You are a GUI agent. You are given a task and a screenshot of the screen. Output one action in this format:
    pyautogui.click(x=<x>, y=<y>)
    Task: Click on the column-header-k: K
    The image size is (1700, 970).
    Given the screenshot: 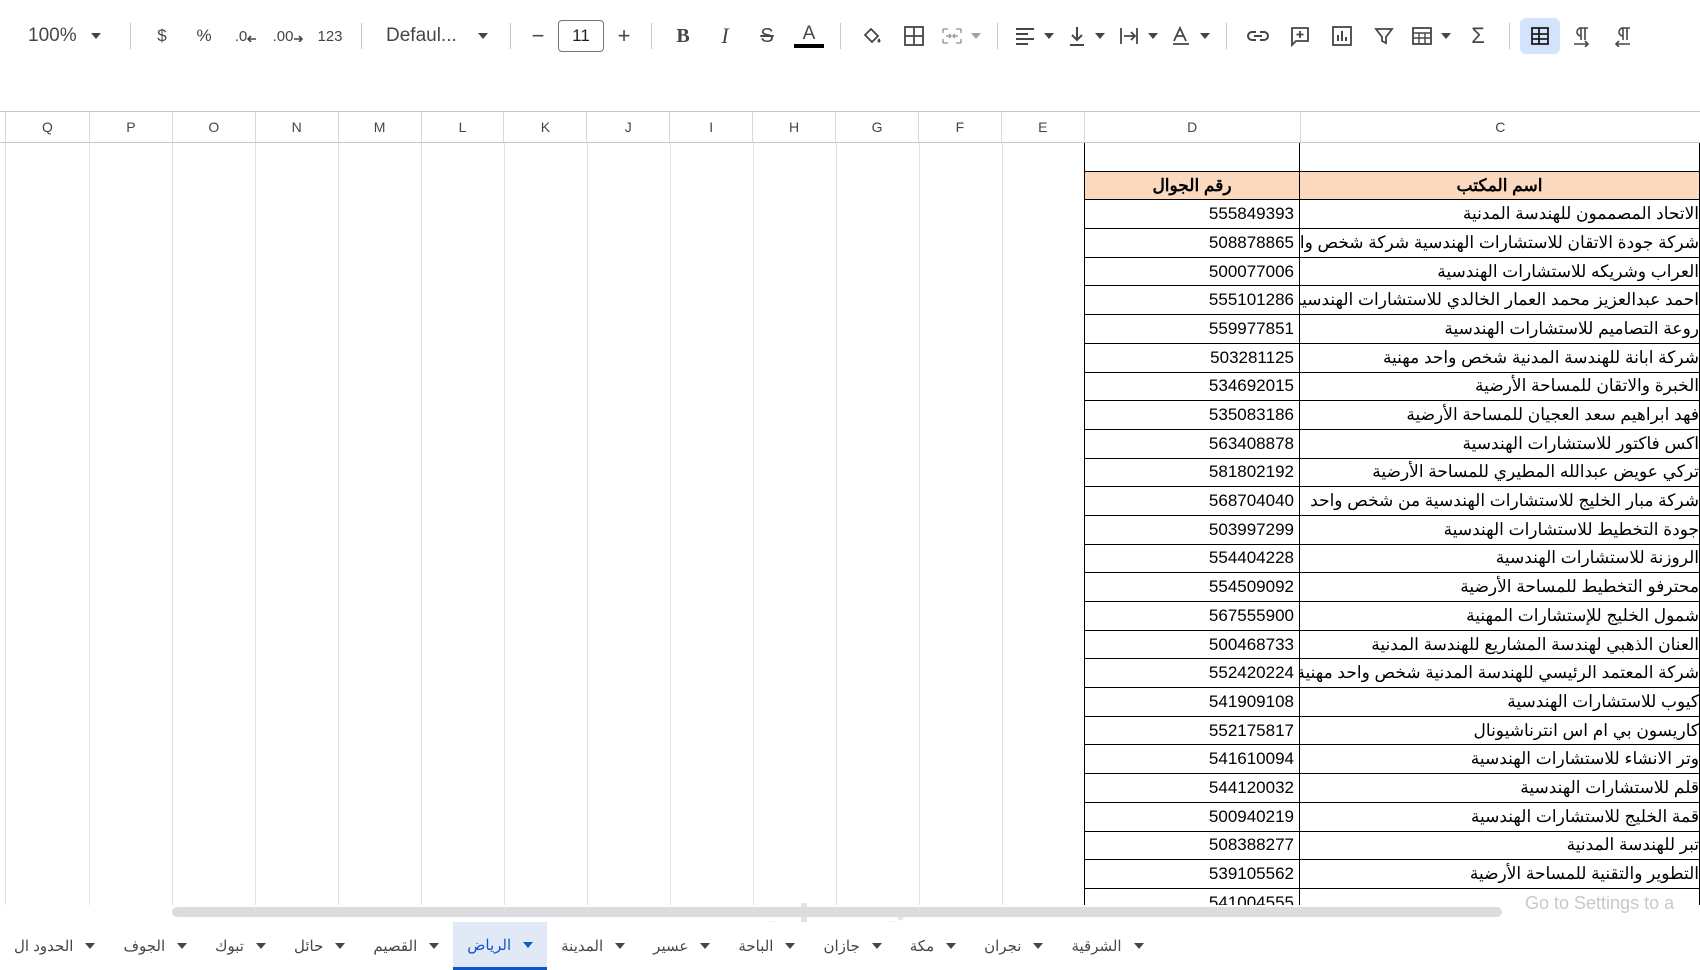 What is the action you would take?
    pyautogui.click(x=546, y=127)
    